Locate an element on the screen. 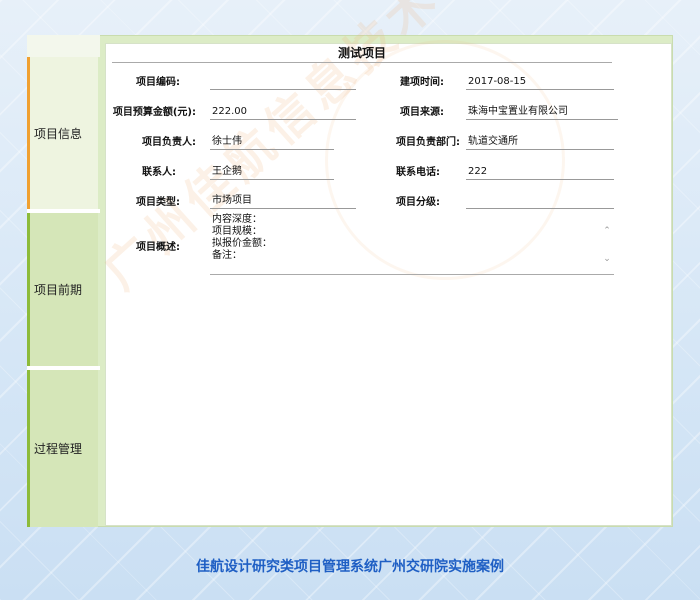 The image size is (700, 600). project-code-label: 项目编码: is located at coordinates (158, 82).